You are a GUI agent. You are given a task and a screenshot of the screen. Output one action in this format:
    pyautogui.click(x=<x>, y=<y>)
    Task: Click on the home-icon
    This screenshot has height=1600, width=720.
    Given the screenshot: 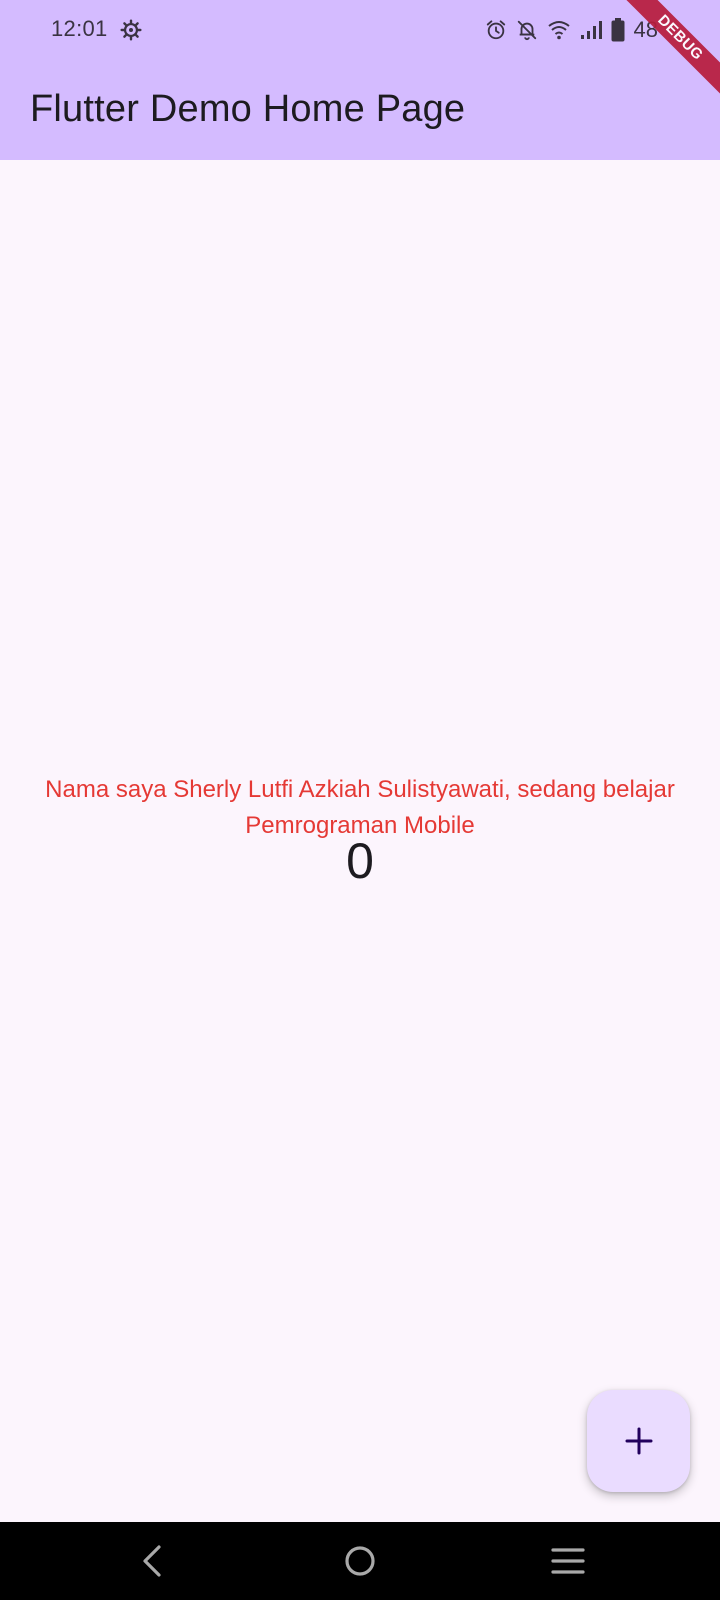 What is the action you would take?
    pyautogui.click(x=360, y=1561)
    